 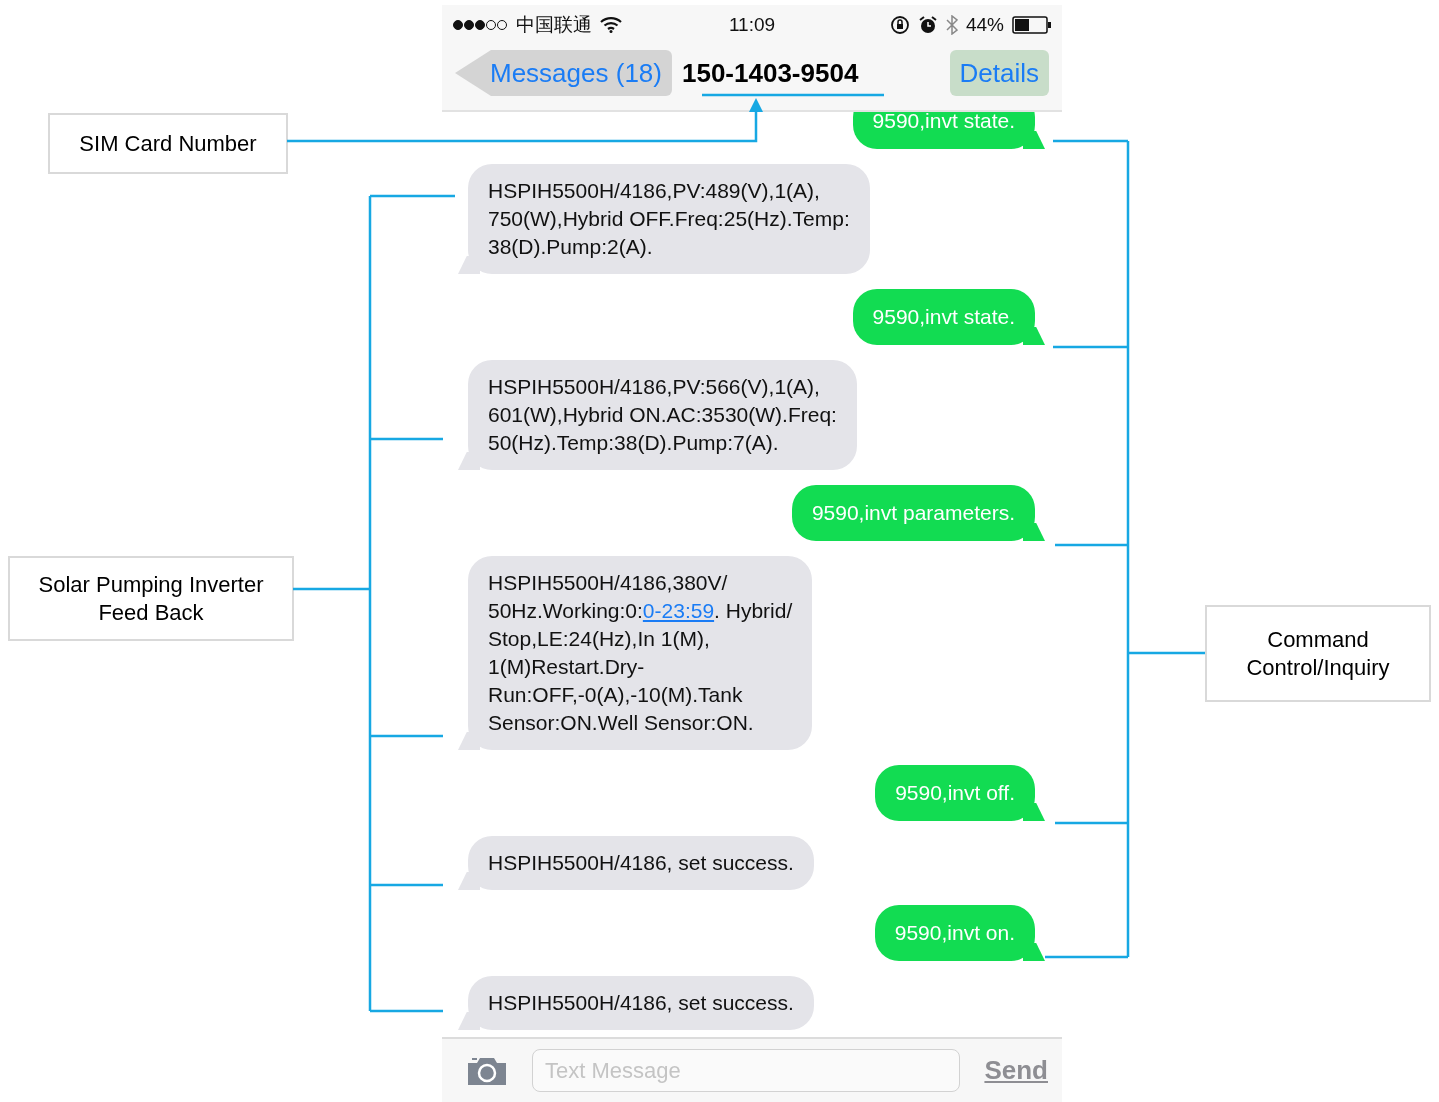 I want to click on bluetooth-icon, so click(x=951, y=25).